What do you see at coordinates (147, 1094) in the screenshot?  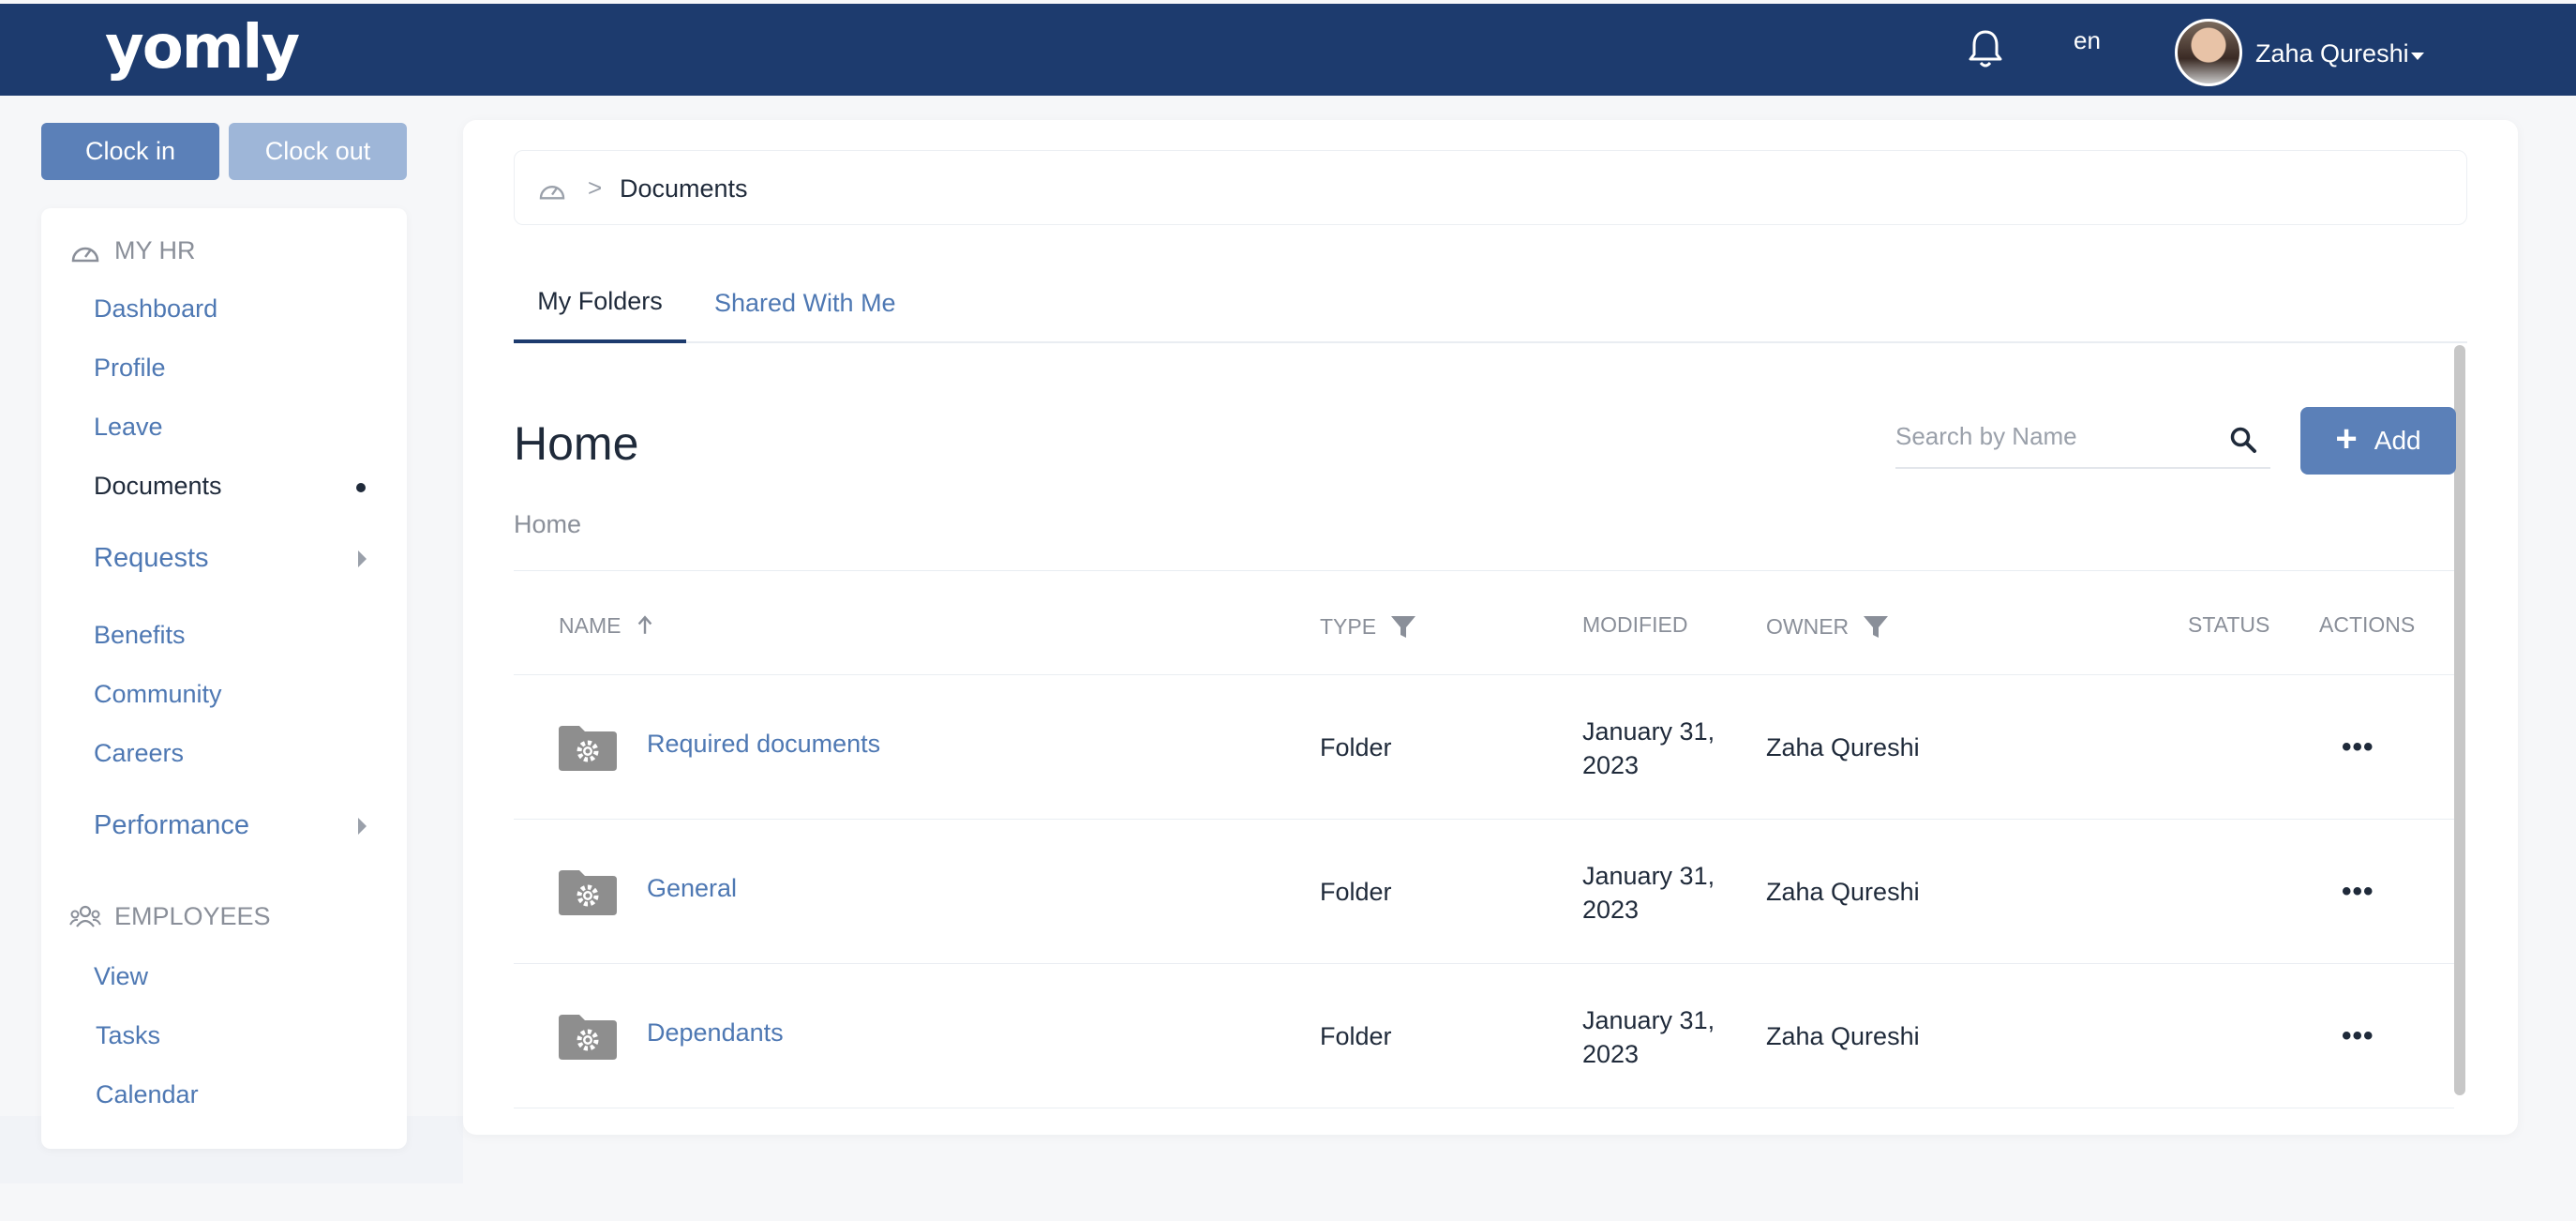 I see `sidebar-item-calendar: Calendar` at bounding box center [147, 1094].